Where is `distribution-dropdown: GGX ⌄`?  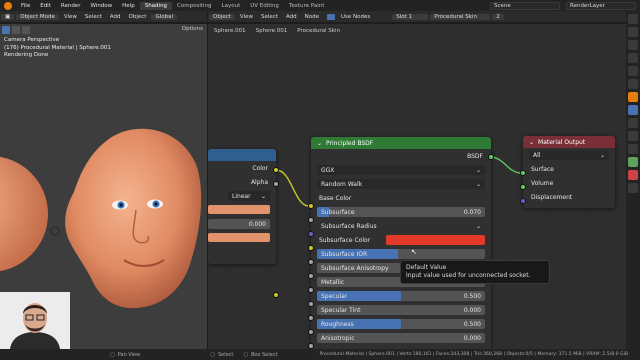
distribution-dropdown: GGX ⌄ is located at coordinates (401, 170).